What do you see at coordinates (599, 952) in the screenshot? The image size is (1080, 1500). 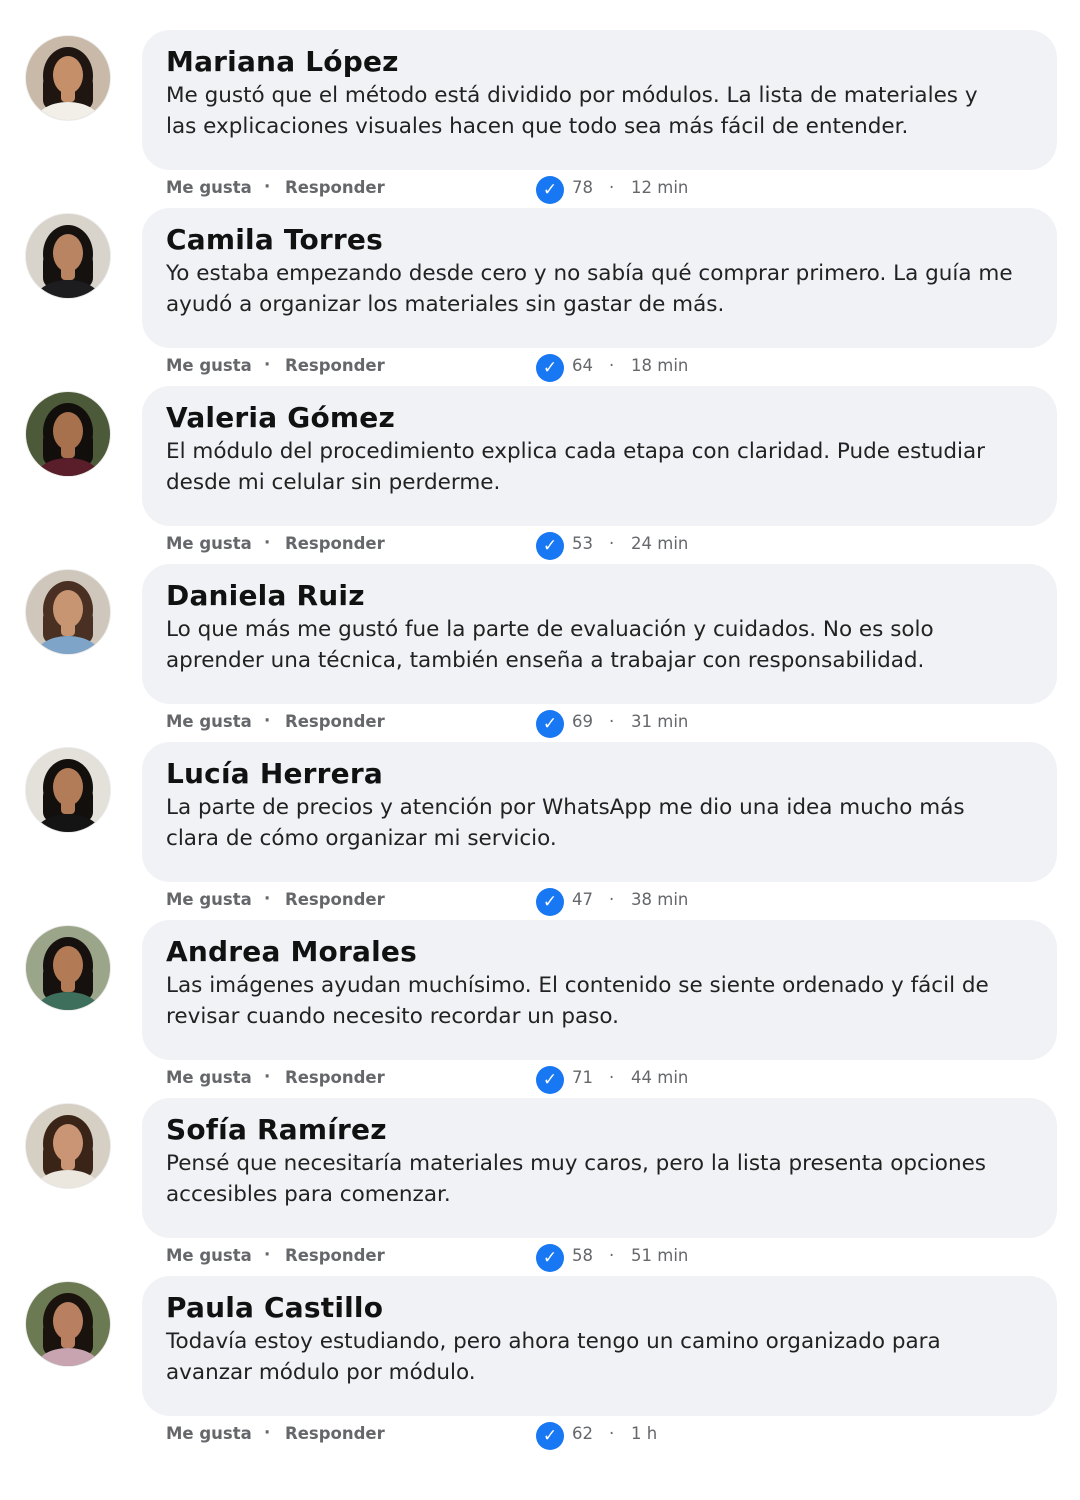 I see `comment-author: Andrea Morales` at bounding box center [599, 952].